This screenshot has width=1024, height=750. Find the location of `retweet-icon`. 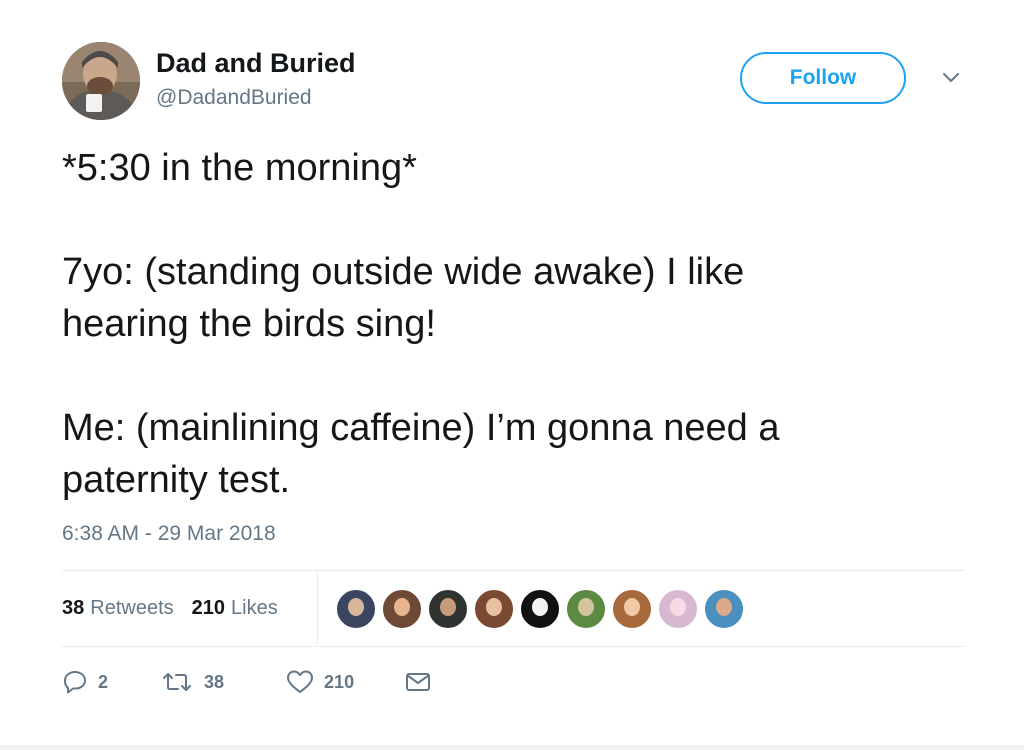

retweet-icon is located at coordinates (177, 682).